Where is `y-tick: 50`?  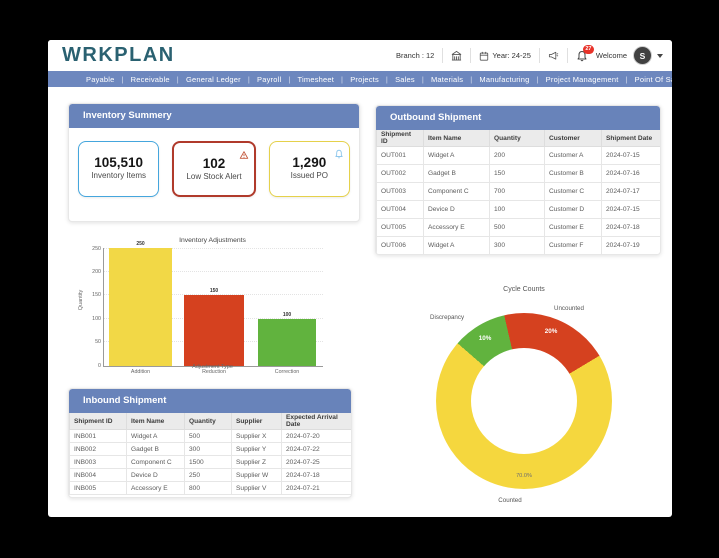
y-tick: 50 is located at coordinates (98, 342).